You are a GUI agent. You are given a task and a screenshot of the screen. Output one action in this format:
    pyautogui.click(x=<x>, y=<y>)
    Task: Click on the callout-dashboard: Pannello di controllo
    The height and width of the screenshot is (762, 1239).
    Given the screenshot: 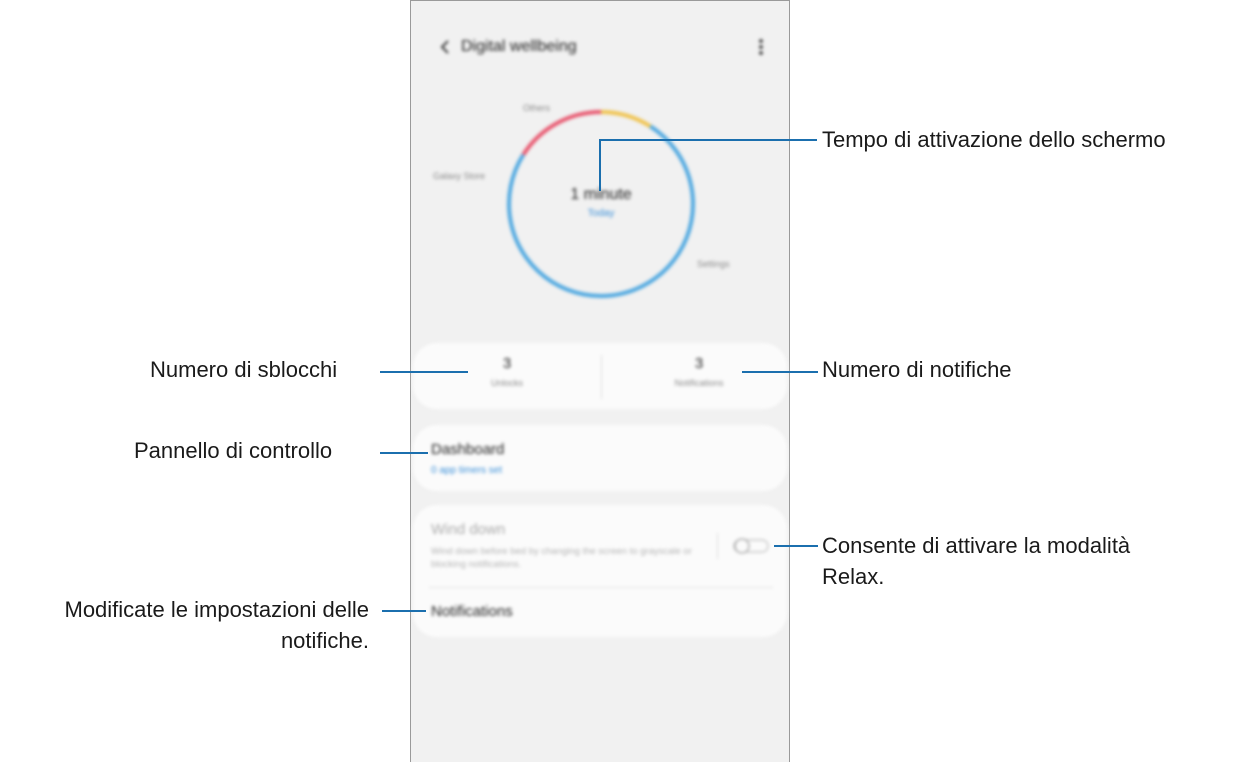 What is the action you would take?
    pyautogui.click(x=233, y=450)
    